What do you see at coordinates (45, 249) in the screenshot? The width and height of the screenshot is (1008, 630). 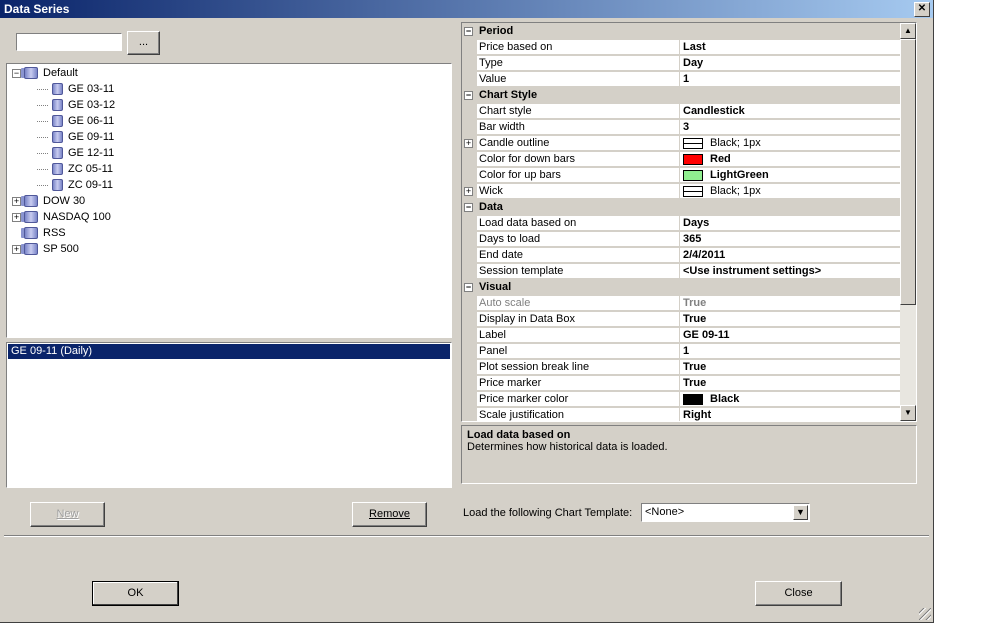 I see `tree-node: + SP 500` at bounding box center [45, 249].